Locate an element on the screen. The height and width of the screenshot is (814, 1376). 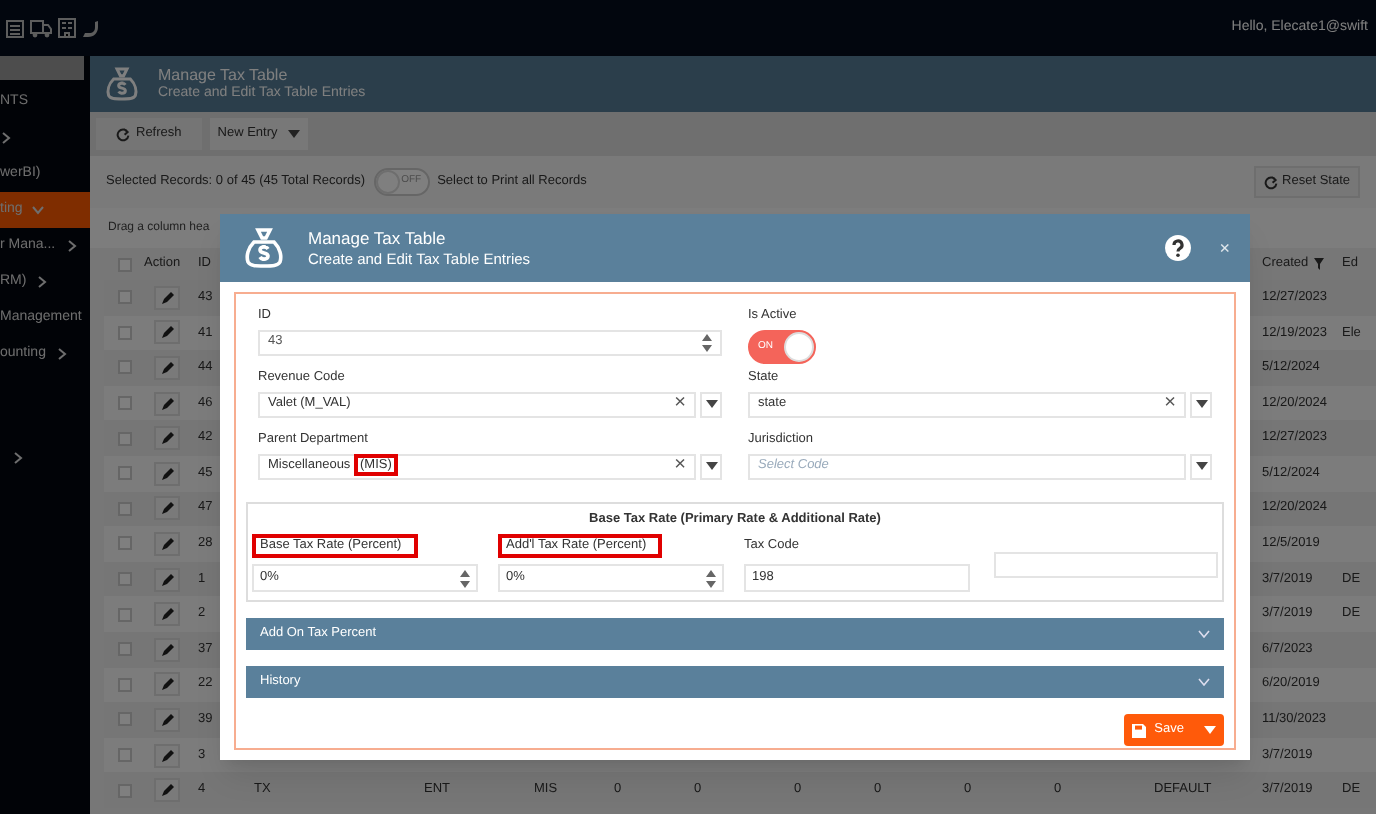
close-button: × is located at coordinates (1224, 248).